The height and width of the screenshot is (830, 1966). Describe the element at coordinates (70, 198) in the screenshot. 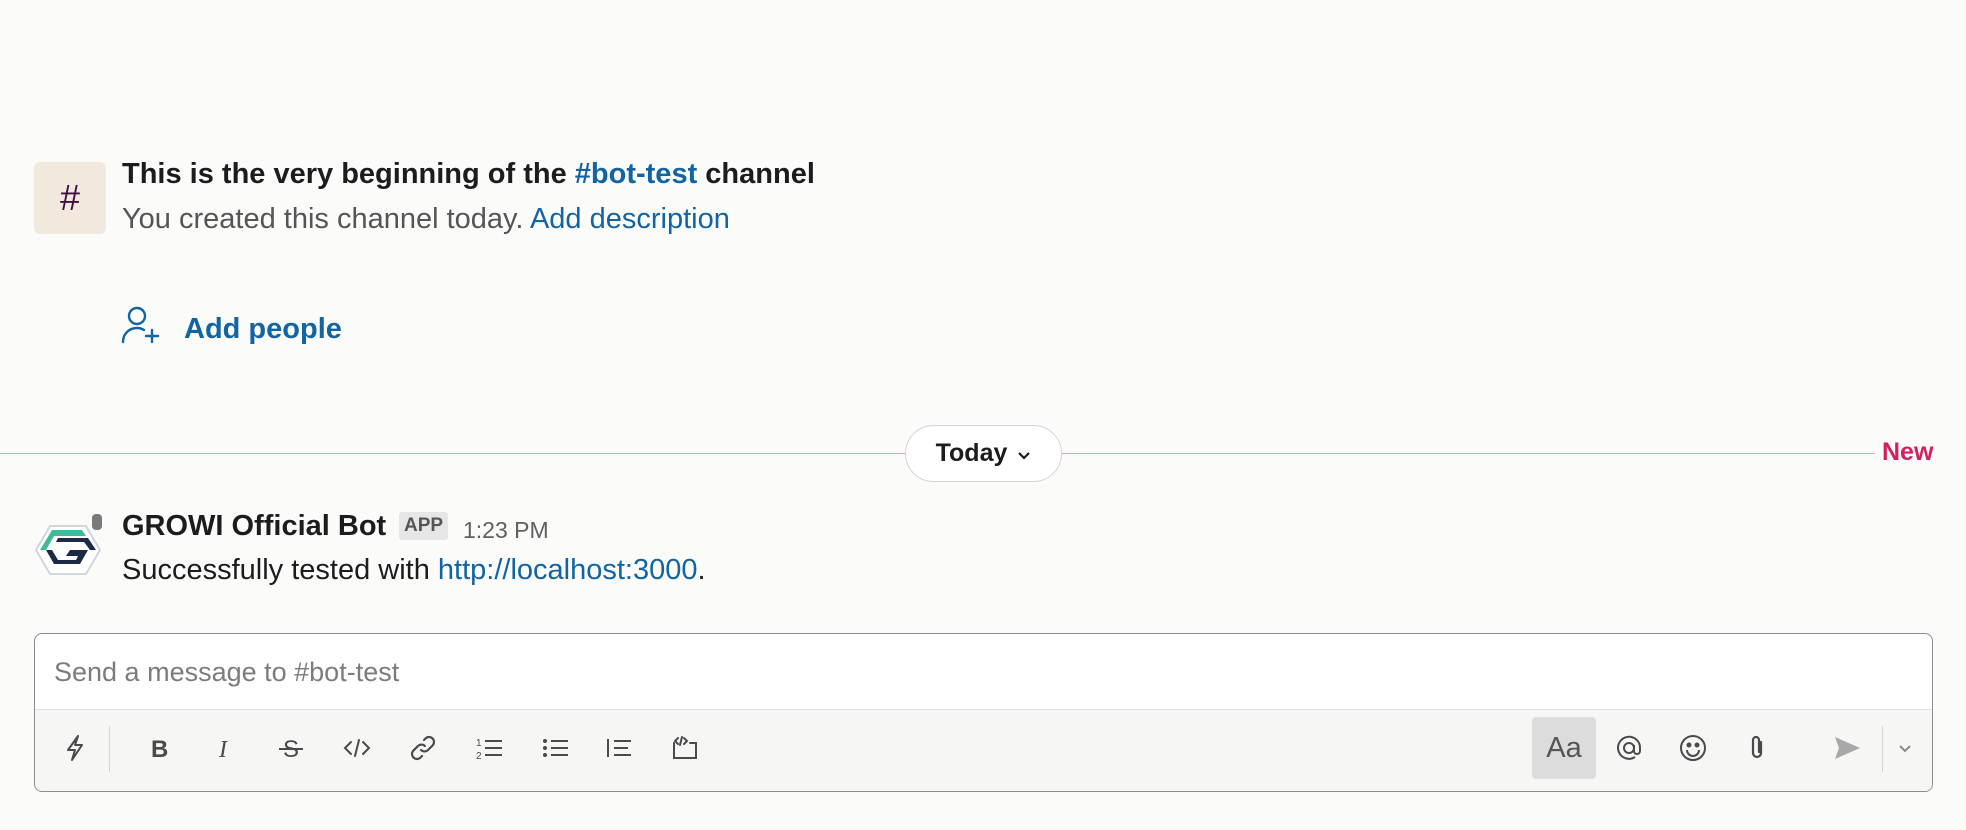

I see `channel-hash-icon: #` at that location.